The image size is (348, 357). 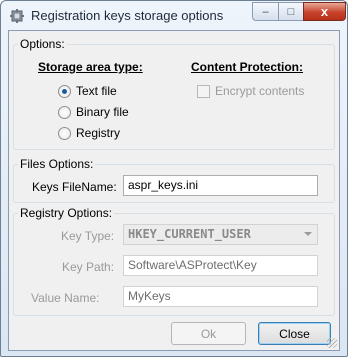 I want to click on close-button: Close, so click(x=294, y=333).